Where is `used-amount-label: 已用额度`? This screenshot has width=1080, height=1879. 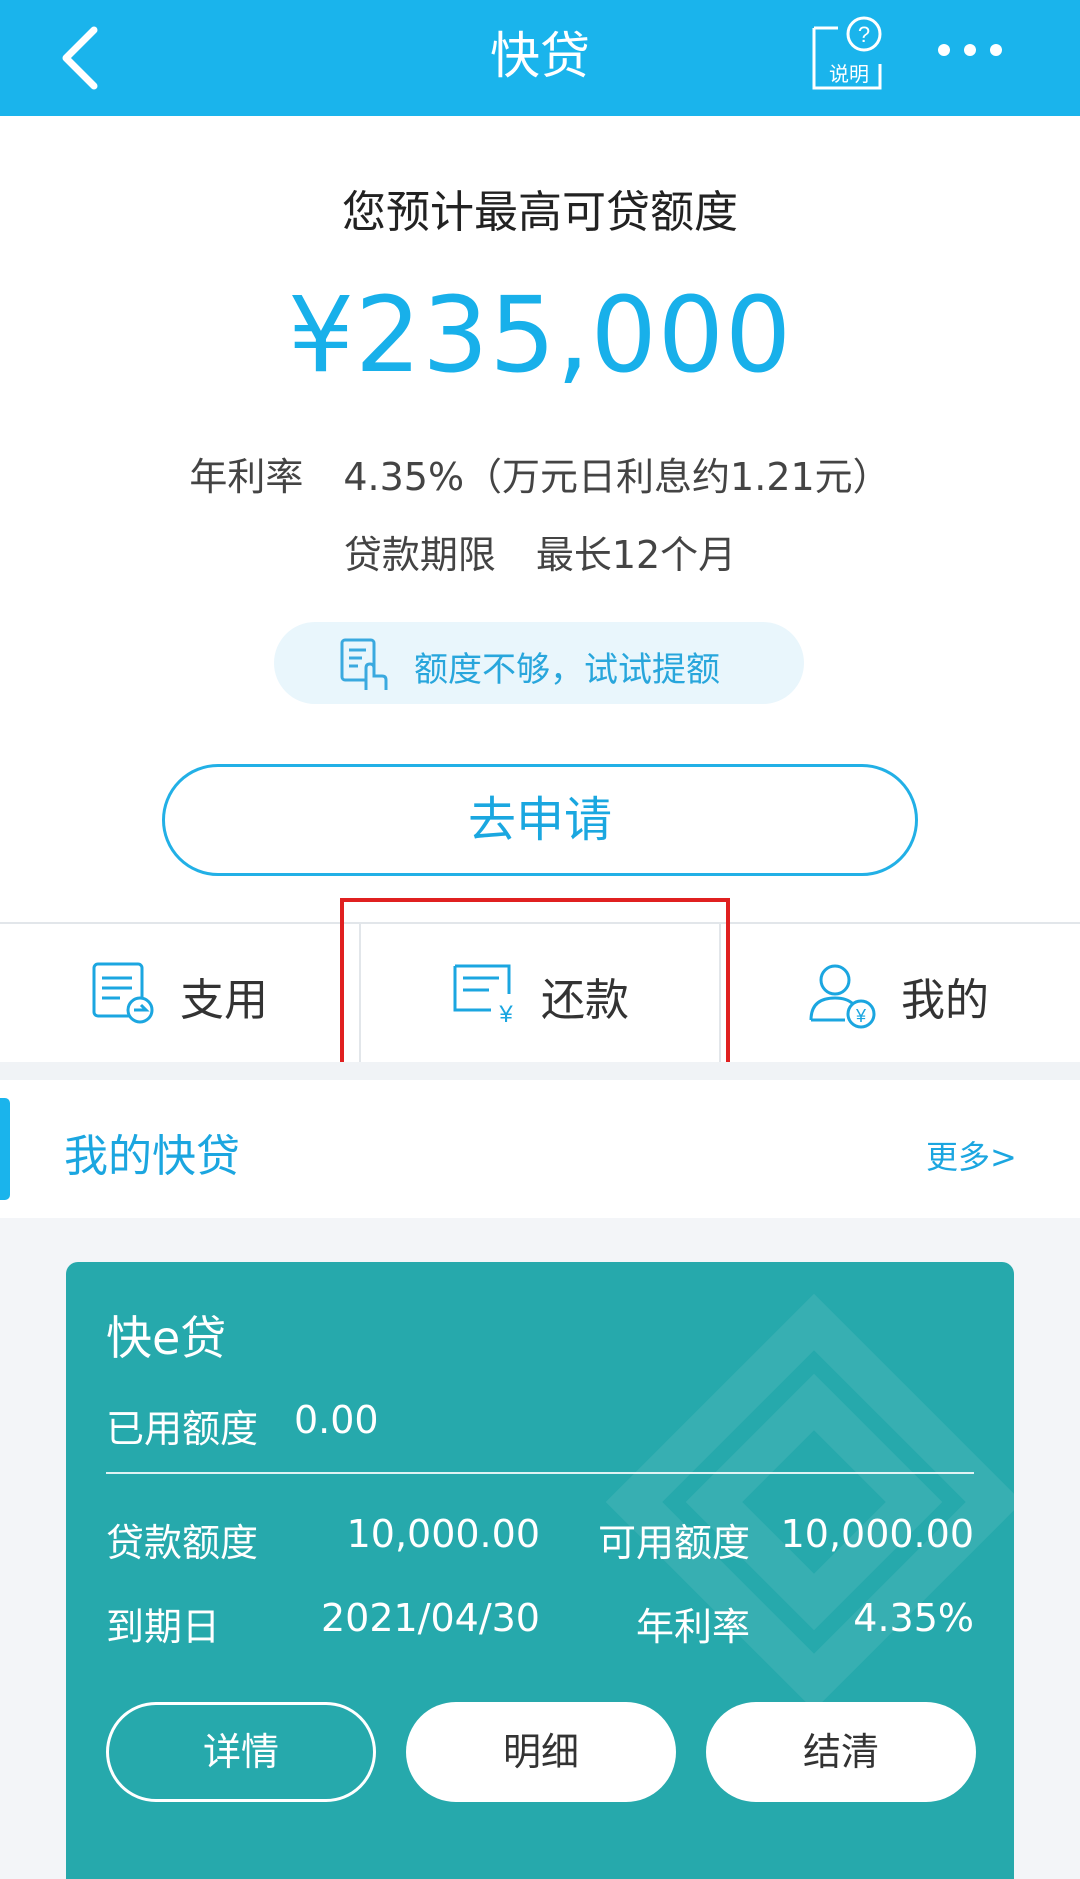
used-amount-label: 已用额度 is located at coordinates (182, 1429).